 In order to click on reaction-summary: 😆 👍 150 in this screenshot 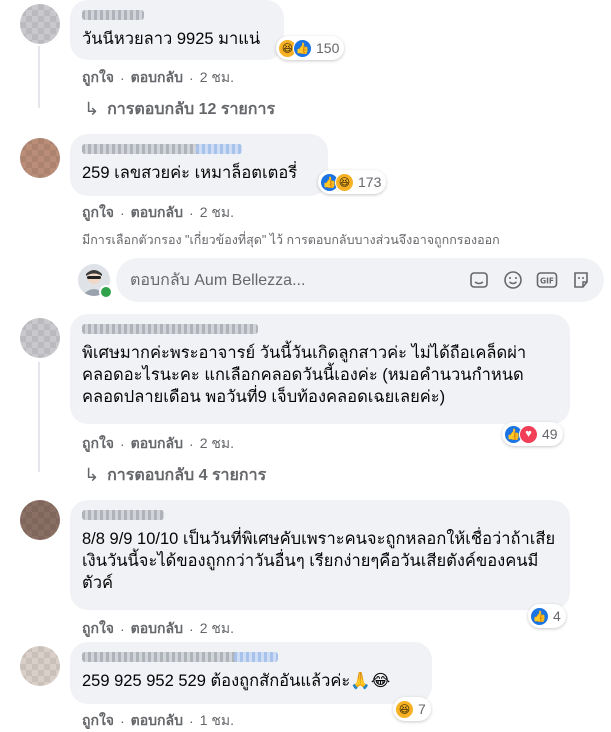, I will do `click(310, 48)`.